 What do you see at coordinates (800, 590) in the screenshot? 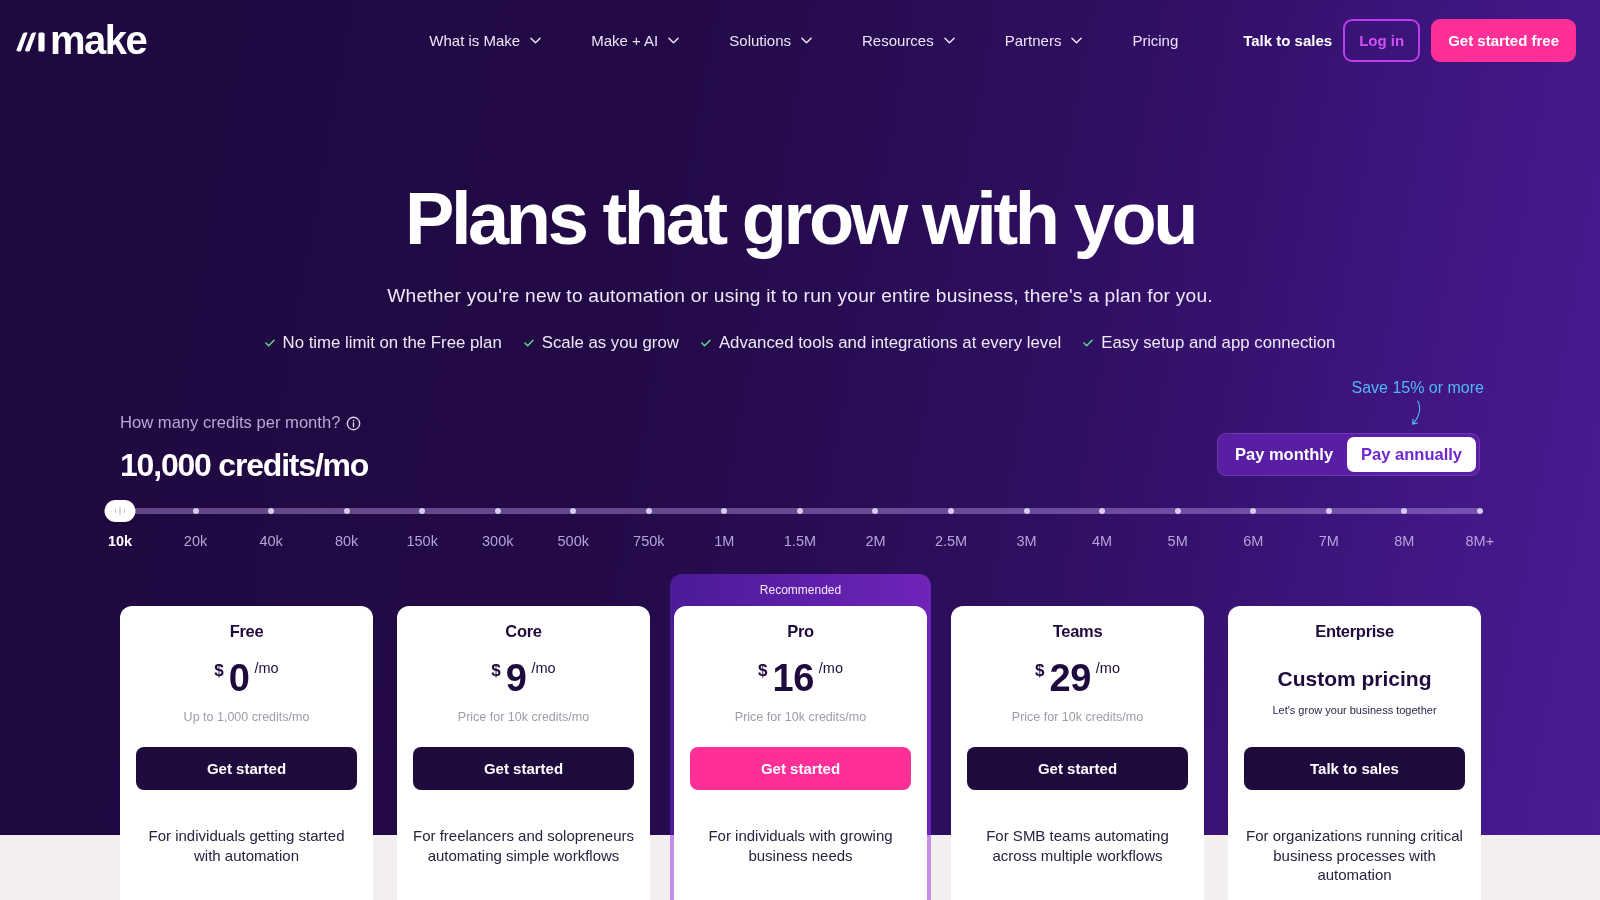
I see `recommended-label: Recommended` at bounding box center [800, 590].